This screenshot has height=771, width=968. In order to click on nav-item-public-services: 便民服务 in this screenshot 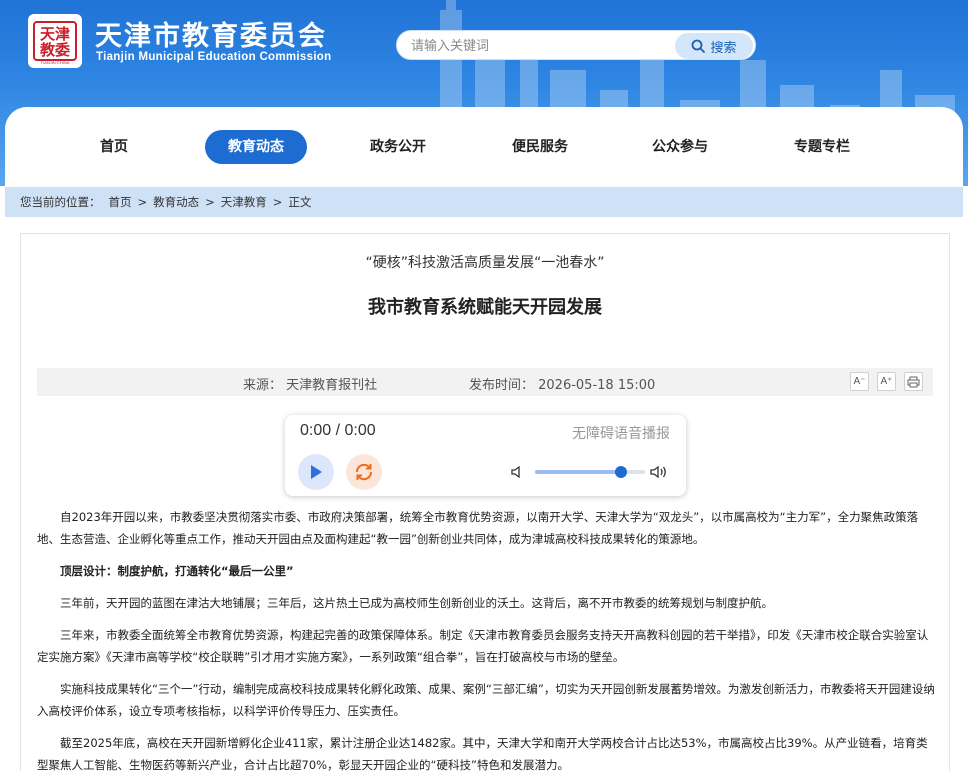, I will do `click(540, 147)`.